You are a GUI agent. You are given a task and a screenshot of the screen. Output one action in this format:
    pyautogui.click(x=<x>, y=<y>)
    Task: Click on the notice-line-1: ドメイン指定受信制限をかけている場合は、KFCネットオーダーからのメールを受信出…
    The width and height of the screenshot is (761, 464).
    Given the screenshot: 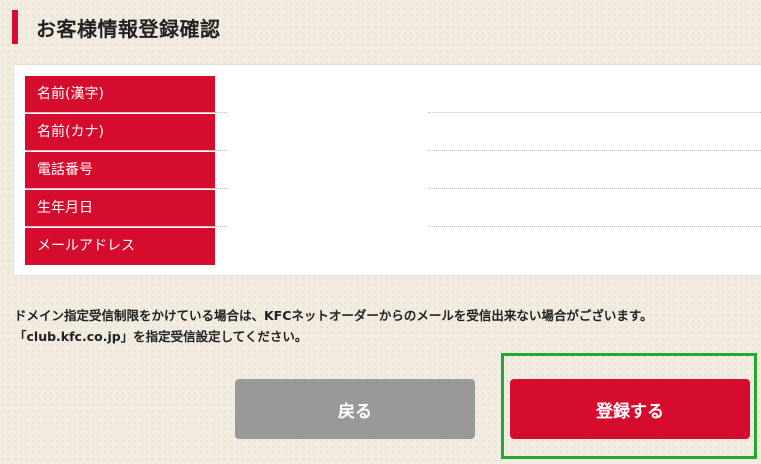 What is the action you would take?
    pyautogui.click(x=333, y=315)
    